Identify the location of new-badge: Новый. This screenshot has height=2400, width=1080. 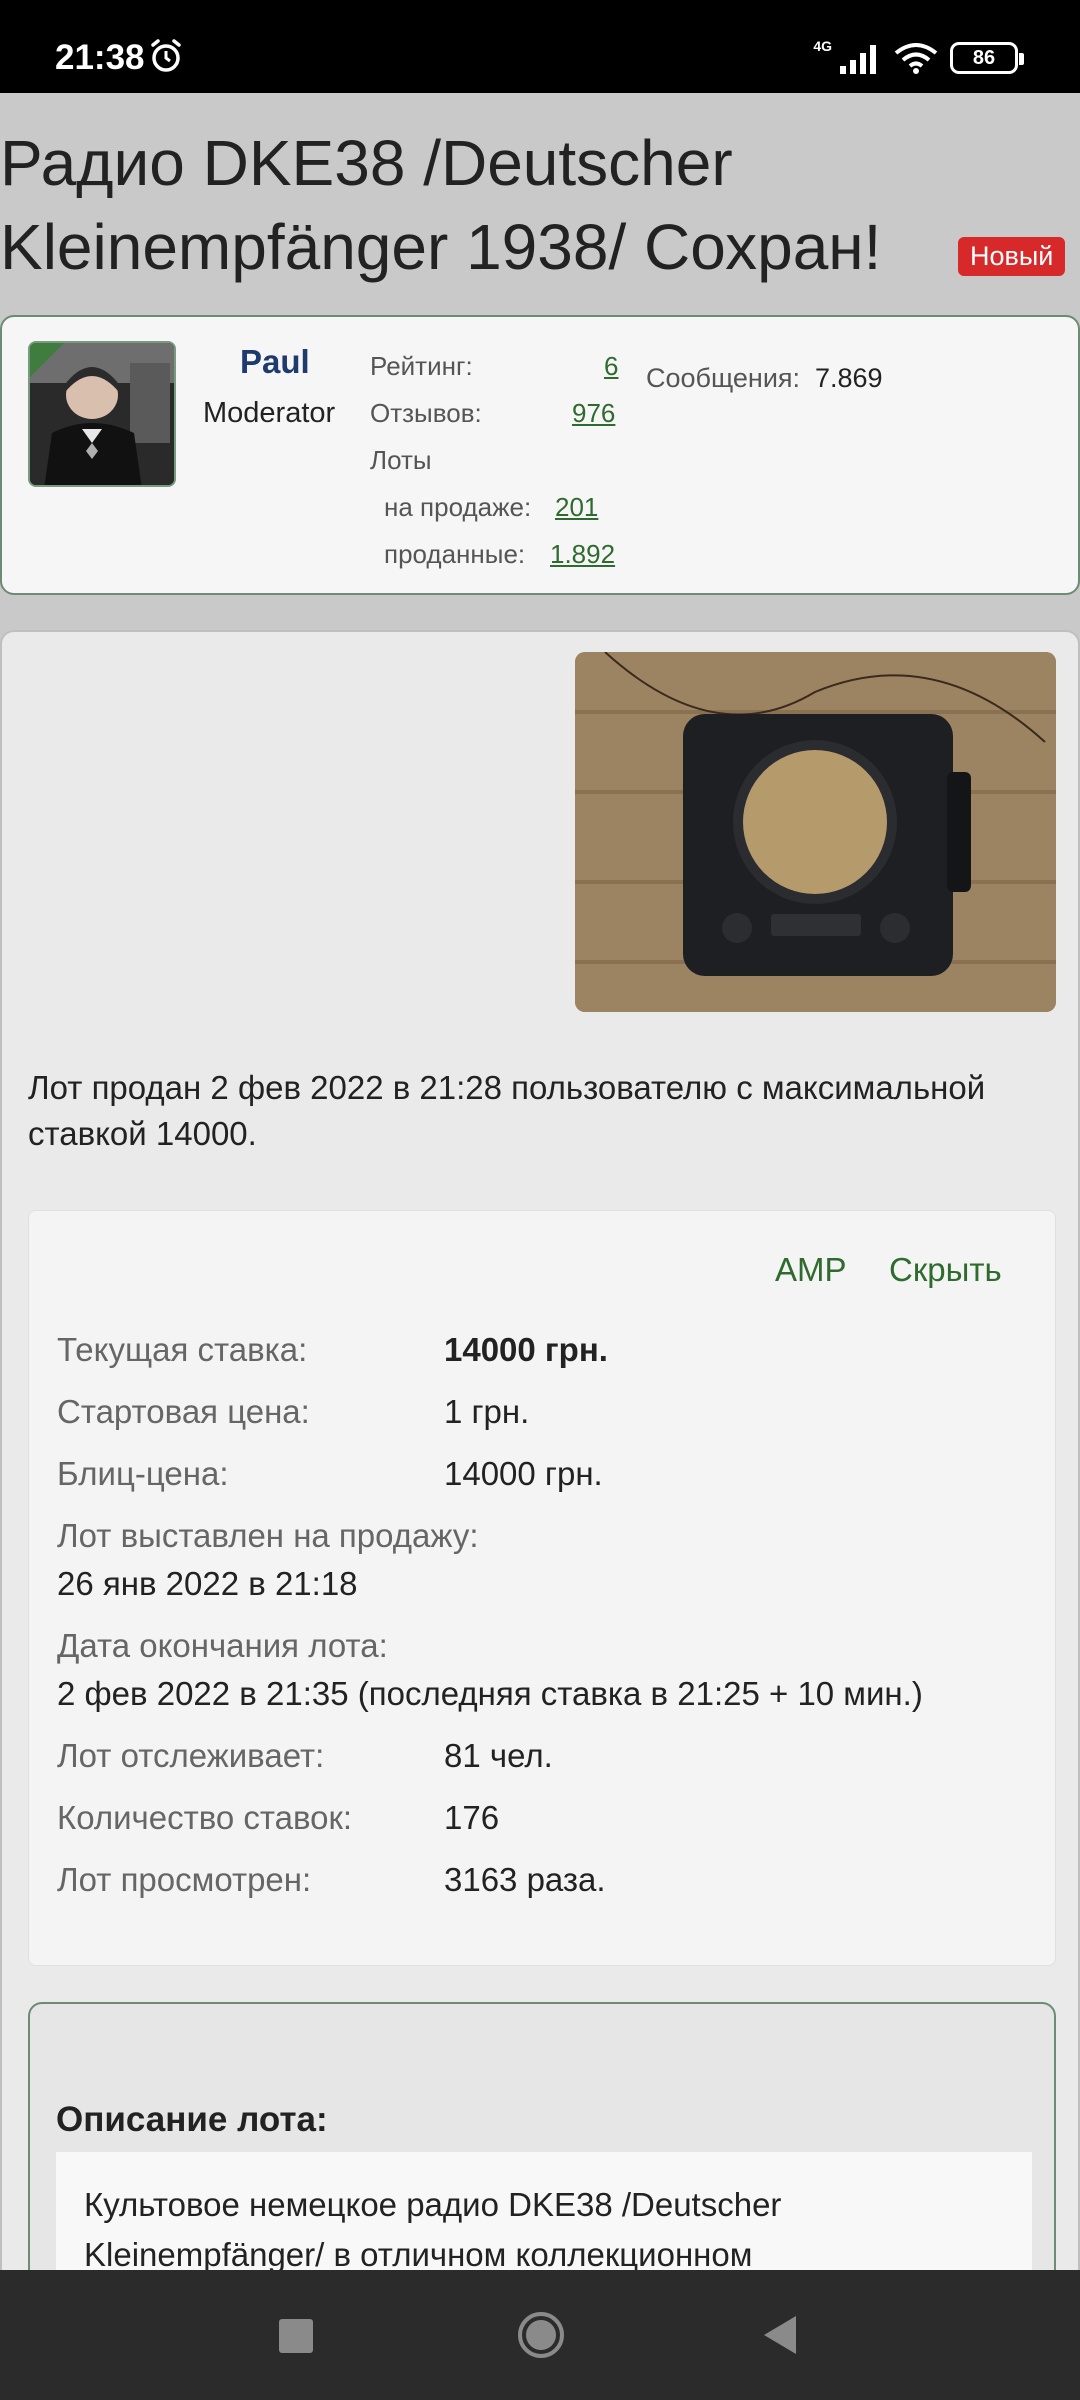
(1012, 256).